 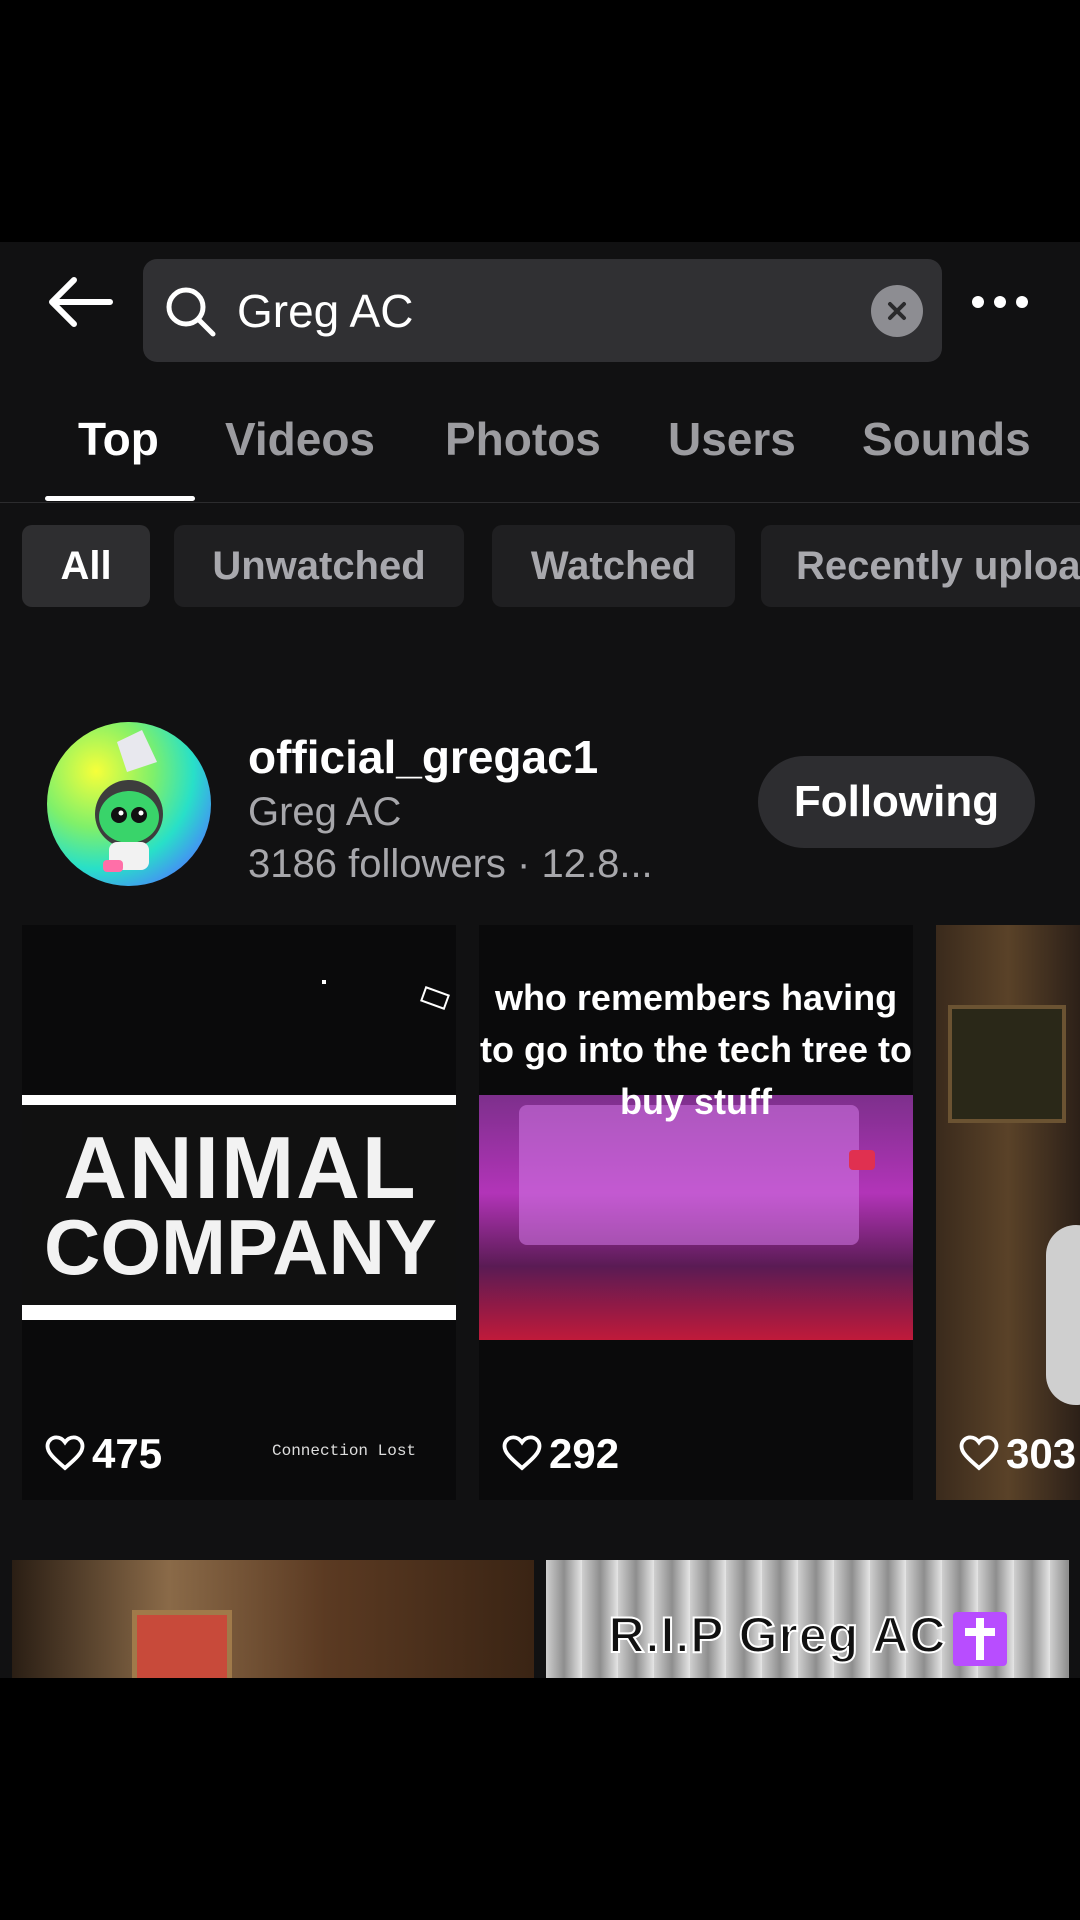 What do you see at coordinates (182, 1644) in the screenshot?
I see `painting` at bounding box center [182, 1644].